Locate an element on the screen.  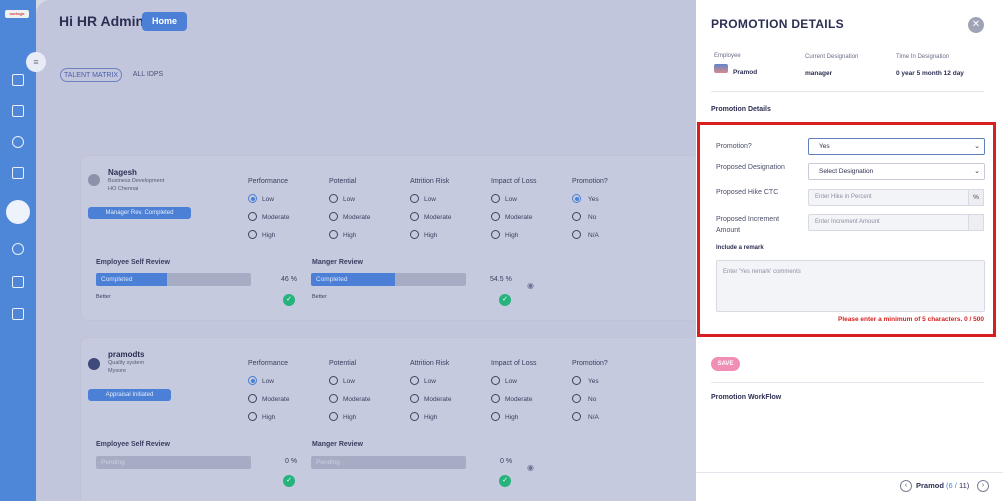
employee-department: Business Development is located at coordinates (136, 181).